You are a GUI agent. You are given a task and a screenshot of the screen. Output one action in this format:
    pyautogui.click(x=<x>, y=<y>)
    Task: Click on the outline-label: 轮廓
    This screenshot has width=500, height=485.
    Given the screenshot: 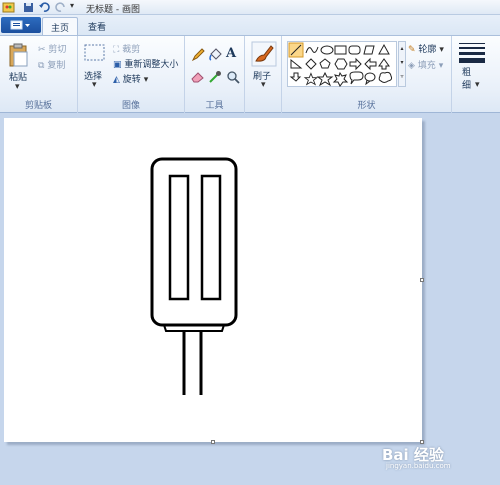 What is the action you would take?
    pyautogui.click(x=427, y=50)
    